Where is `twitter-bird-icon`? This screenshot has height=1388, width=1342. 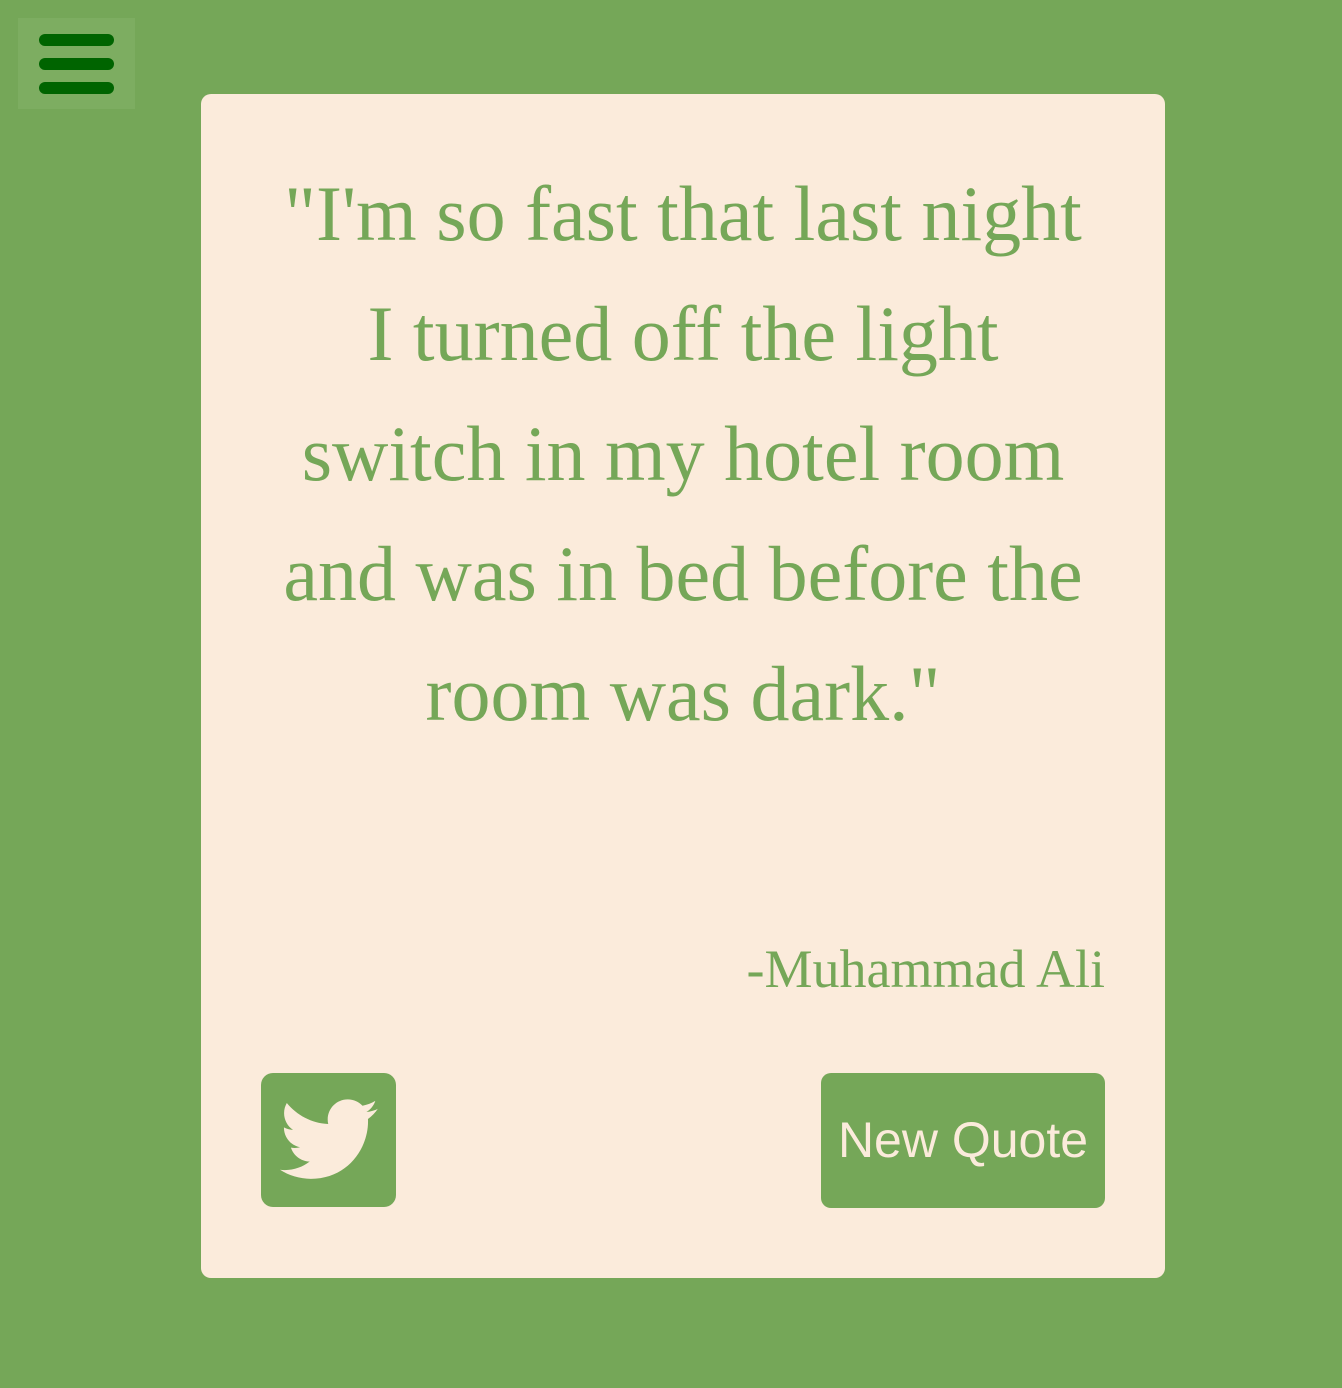
twitter-bird-icon is located at coordinates (328, 1139).